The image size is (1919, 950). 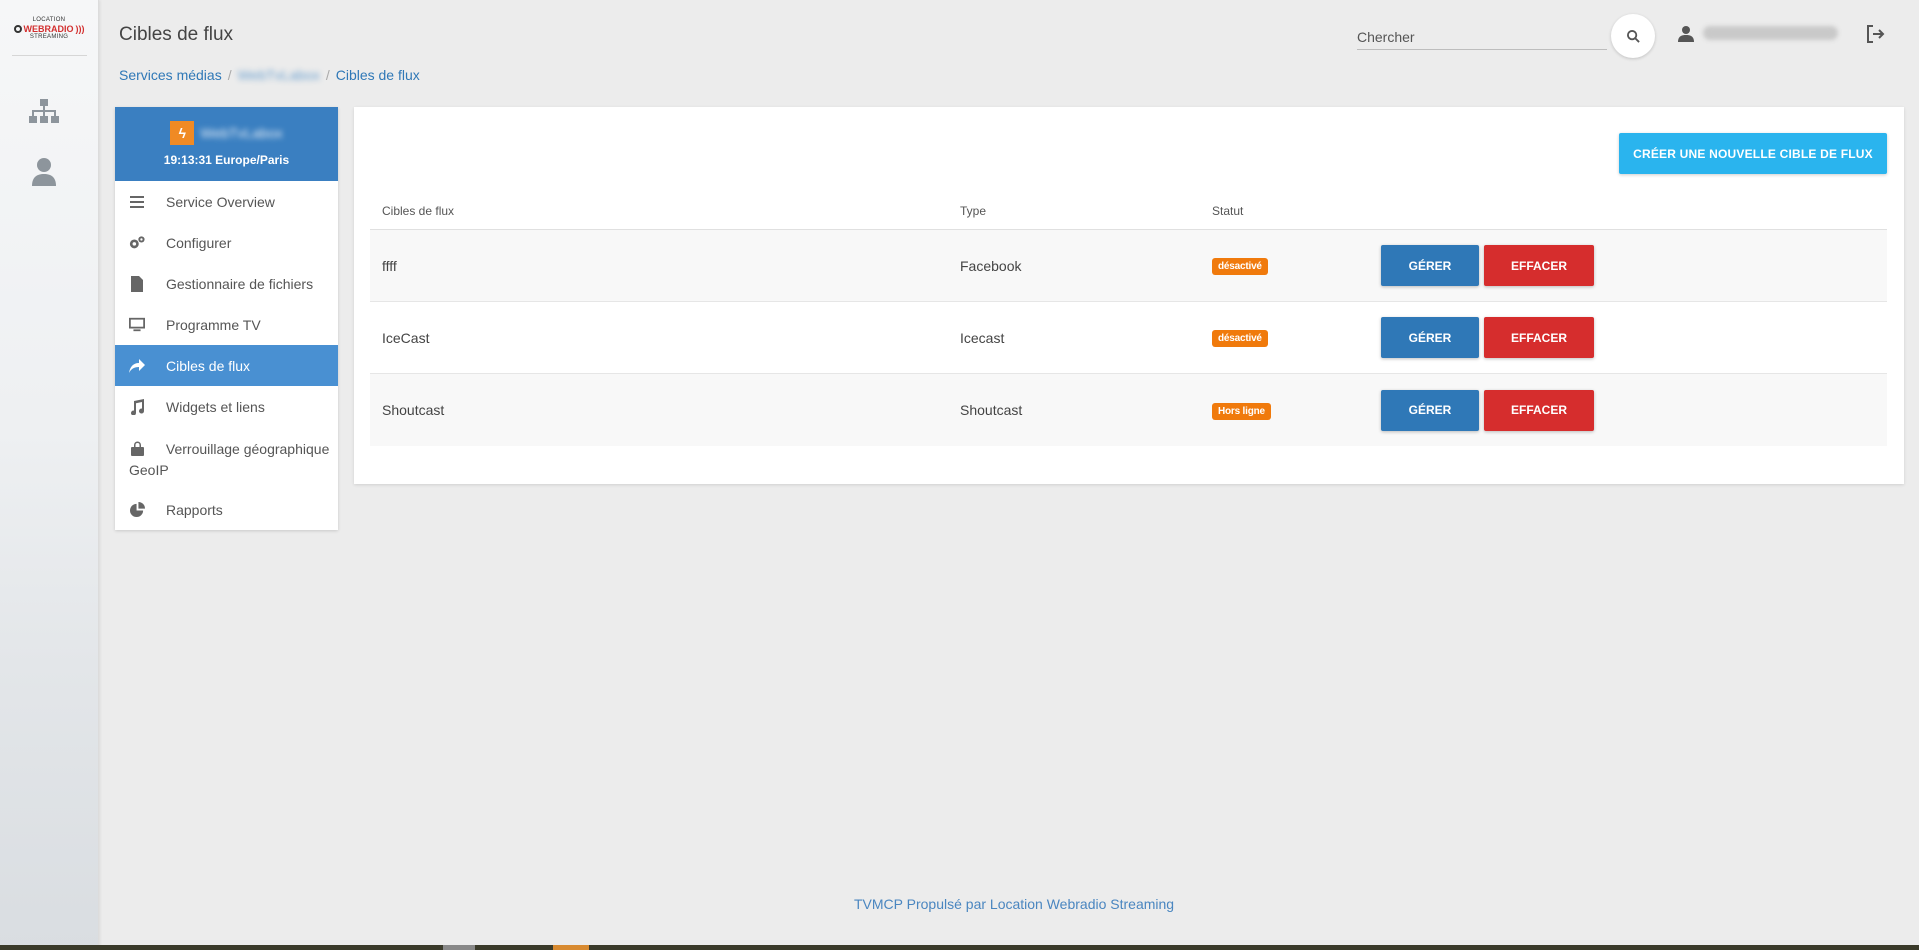 I want to click on monitor-icon, so click(x=137, y=325).